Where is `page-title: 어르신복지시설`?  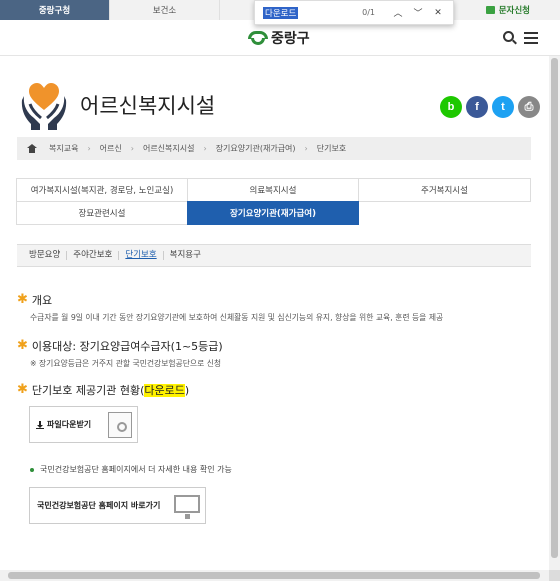
page-title: 어르신복지시설 is located at coordinates (148, 106).